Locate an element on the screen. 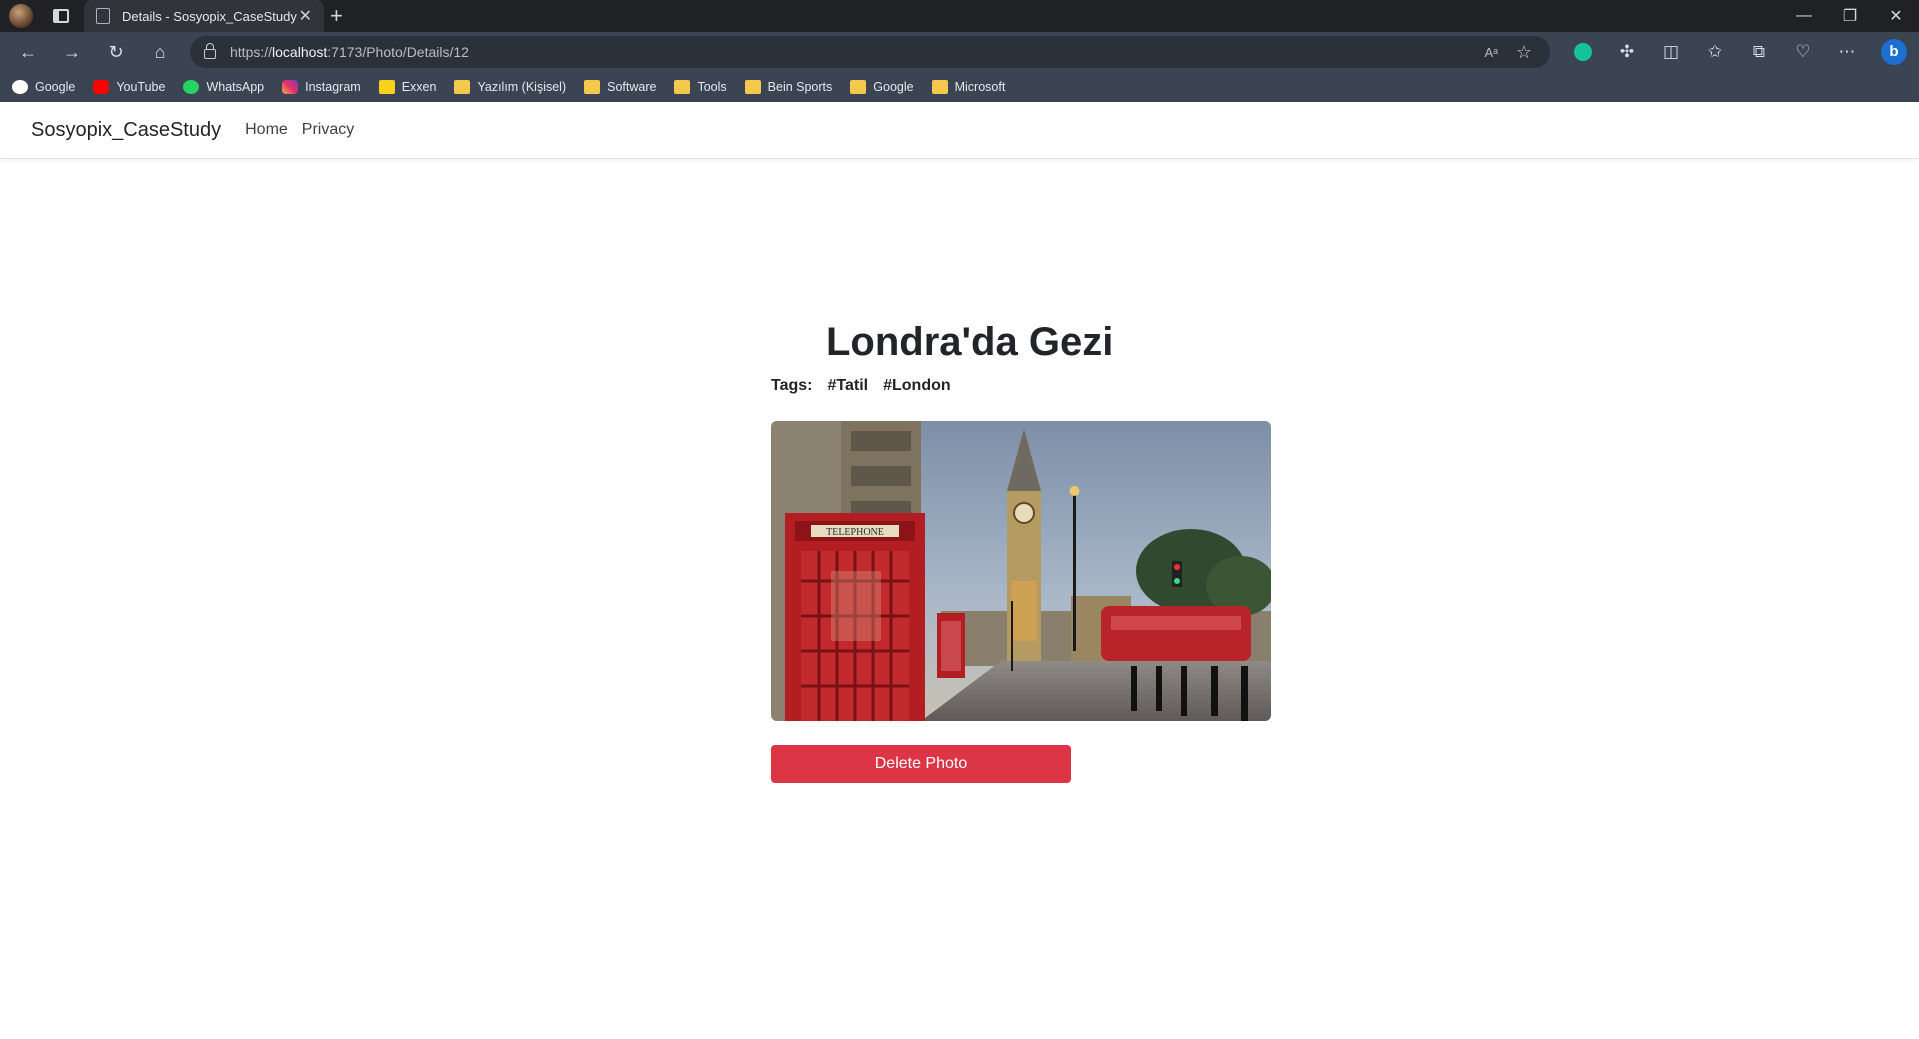 This screenshot has height=1039, width=1919. window-controls: — ❐ ✕ is located at coordinates (1850, 16).